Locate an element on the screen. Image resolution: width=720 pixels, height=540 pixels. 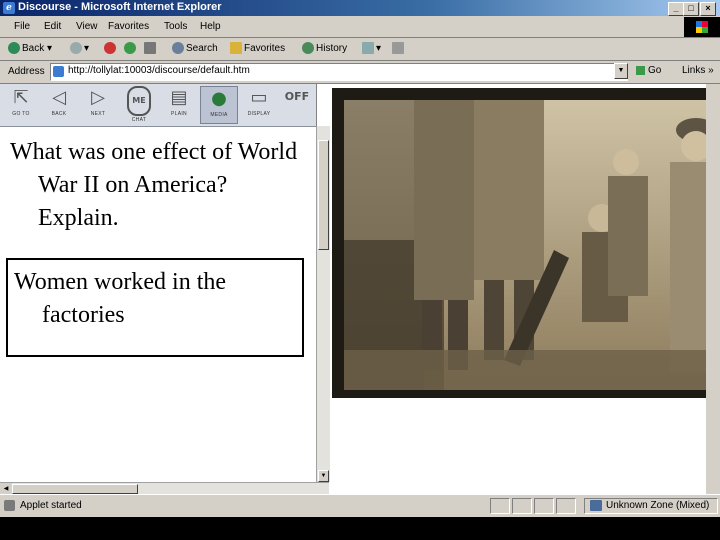
favorites-icon is located at coordinates (236, 48).